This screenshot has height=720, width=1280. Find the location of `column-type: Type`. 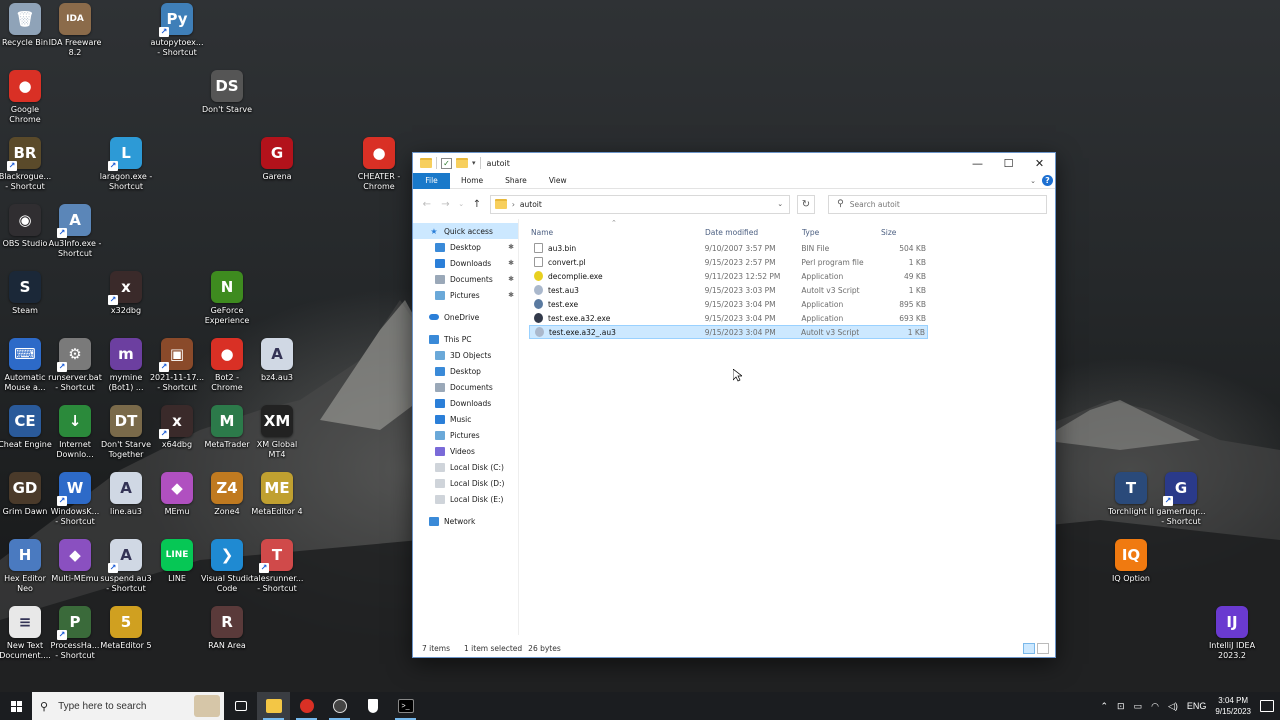

column-type: Type is located at coordinates (841, 232).